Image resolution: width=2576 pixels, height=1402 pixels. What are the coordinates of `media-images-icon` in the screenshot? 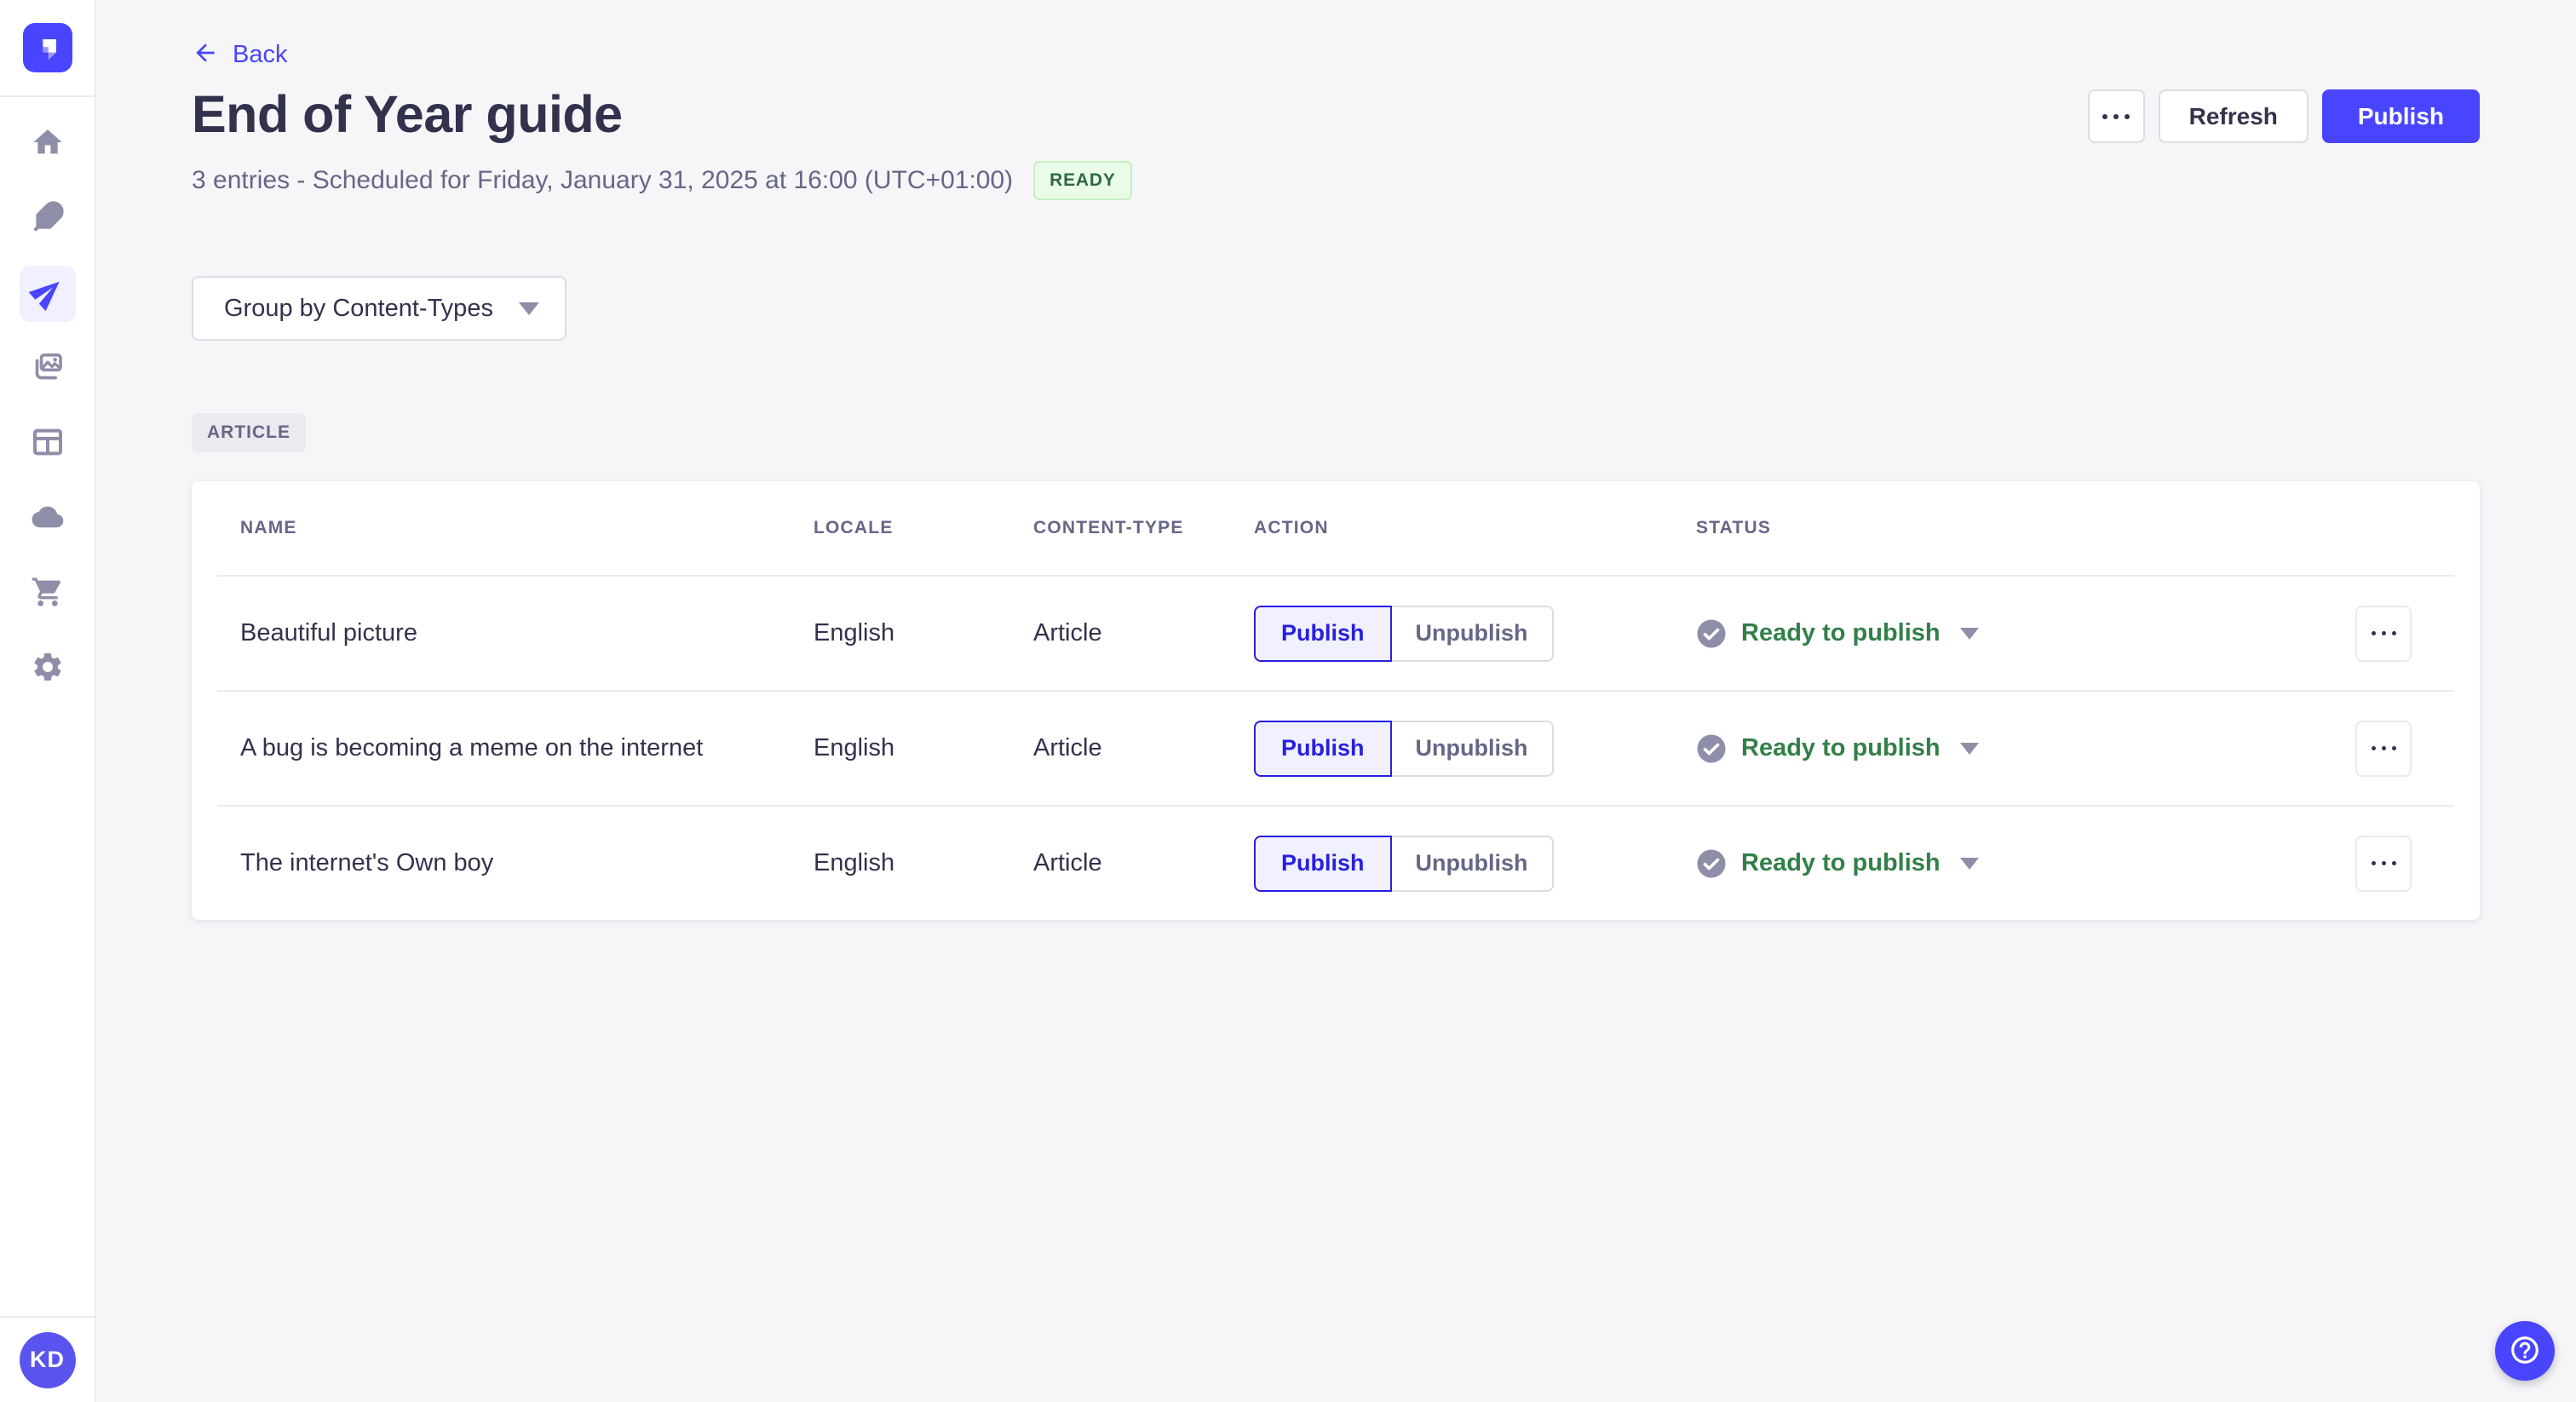 It's located at (48, 369).